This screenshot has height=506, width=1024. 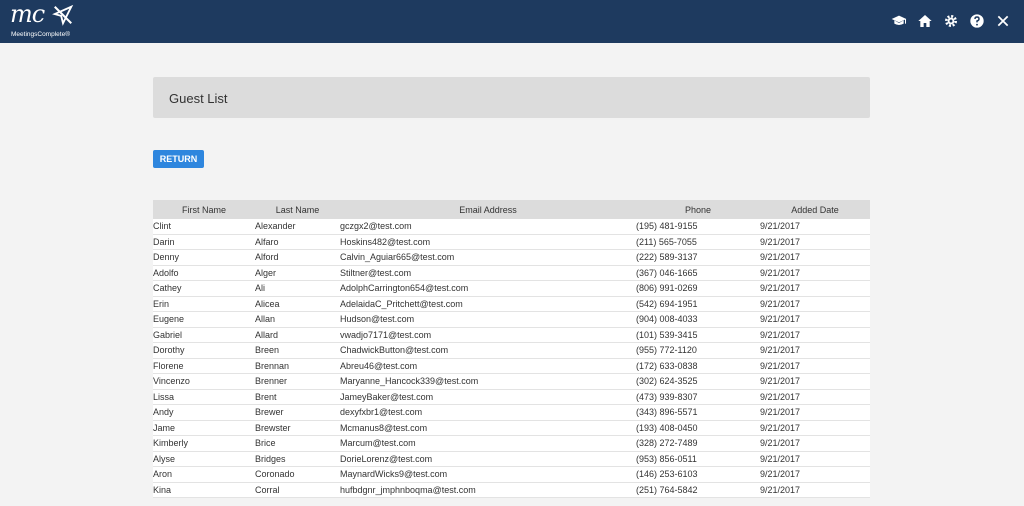 What do you see at coordinates (297, 288) in the screenshot?
I see `last-name-cell: Ali` at bounding box center [297, 288].